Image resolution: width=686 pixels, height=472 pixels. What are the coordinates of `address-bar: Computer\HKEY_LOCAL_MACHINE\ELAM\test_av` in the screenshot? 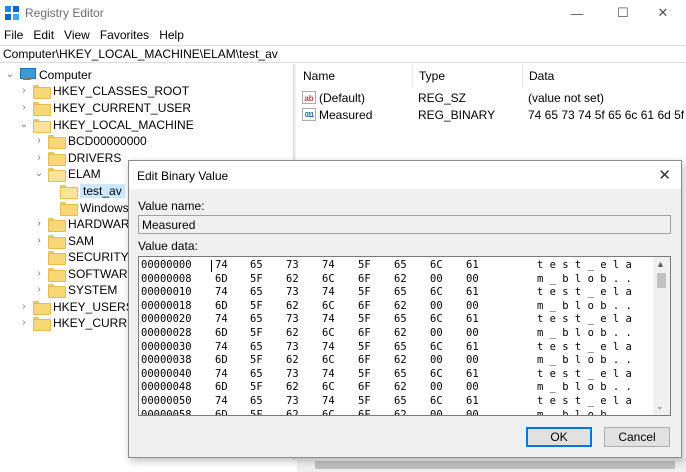 It's located at (343, 54).